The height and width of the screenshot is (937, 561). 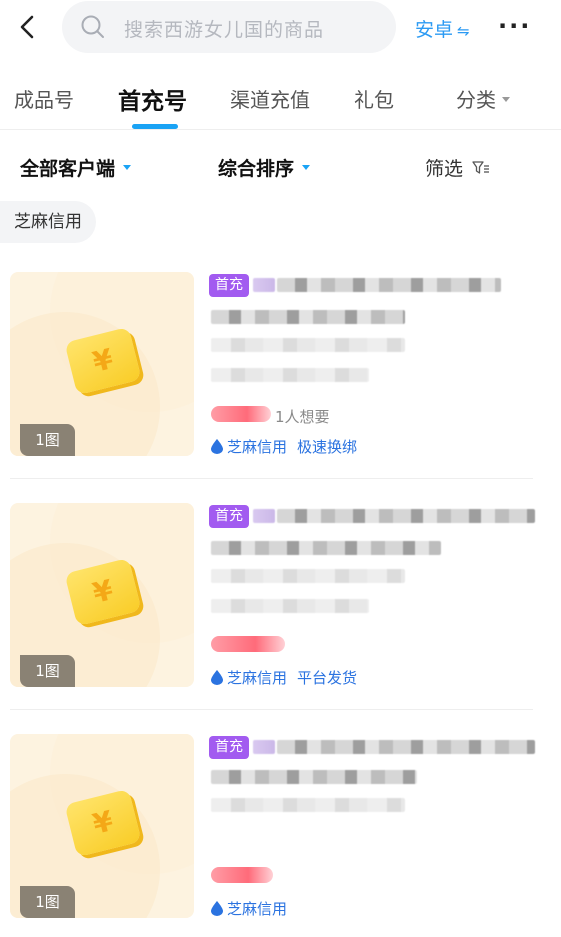 I want to click on sort-label: 综合排序, so click(x=256, y=169).